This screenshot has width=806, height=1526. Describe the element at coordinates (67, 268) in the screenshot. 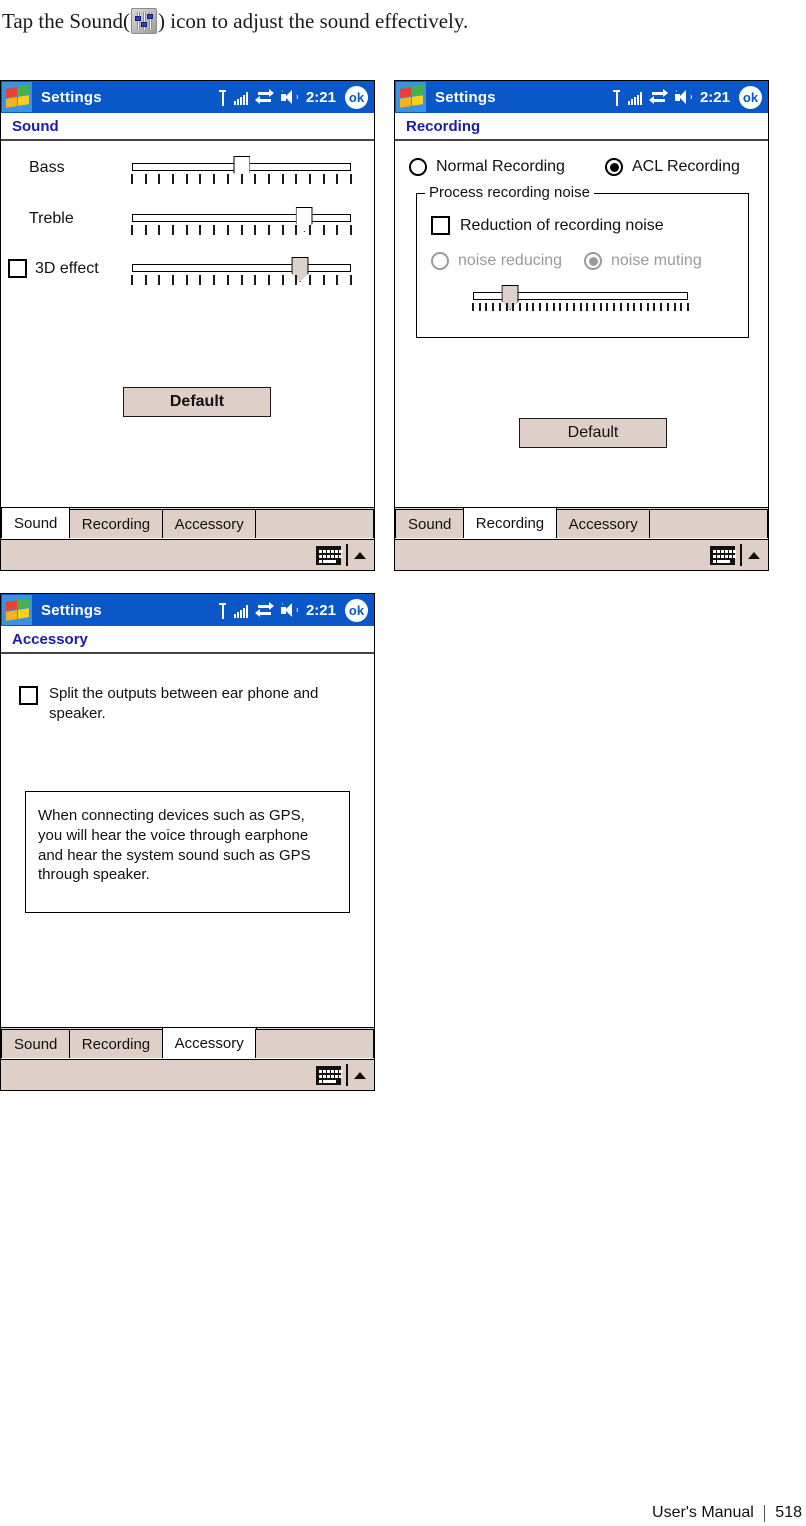

I see `slider-label-3d-effect: 3D effect` at that location.